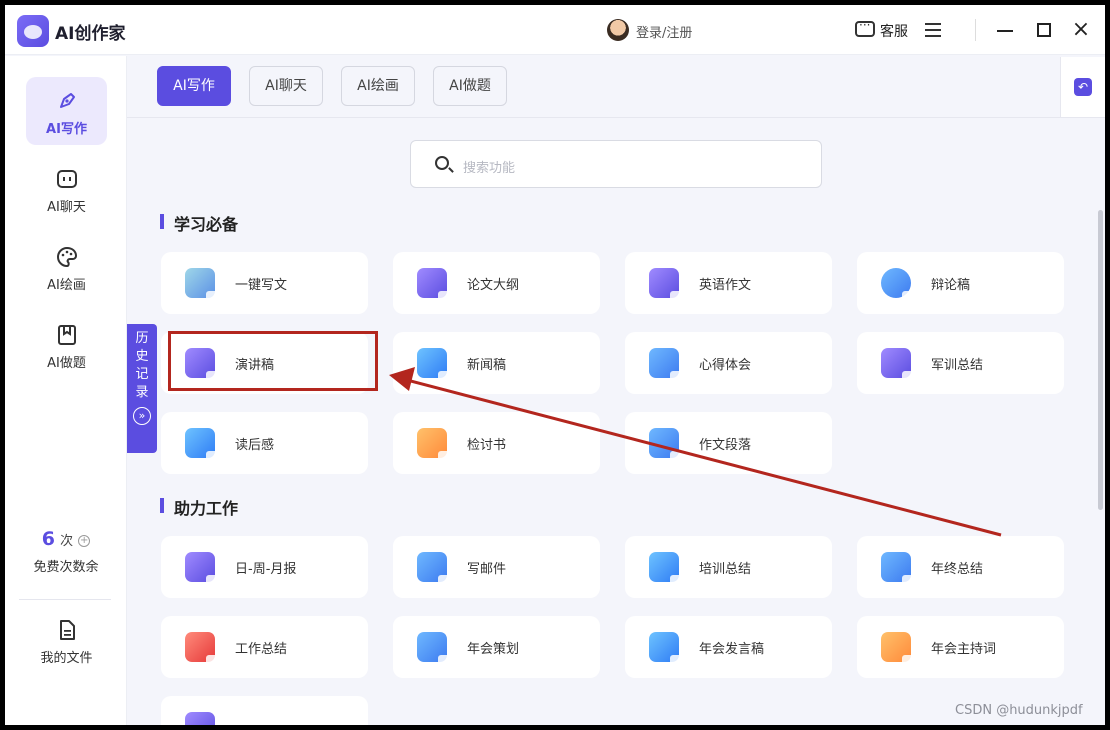  What do you see at coordinates (957, 365) in the screenshot?
I see `card-label: 军训总结` at bounding box center [957, 365].